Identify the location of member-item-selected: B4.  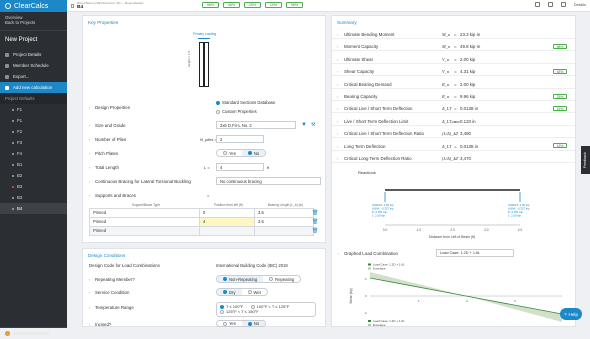
(33, 208).